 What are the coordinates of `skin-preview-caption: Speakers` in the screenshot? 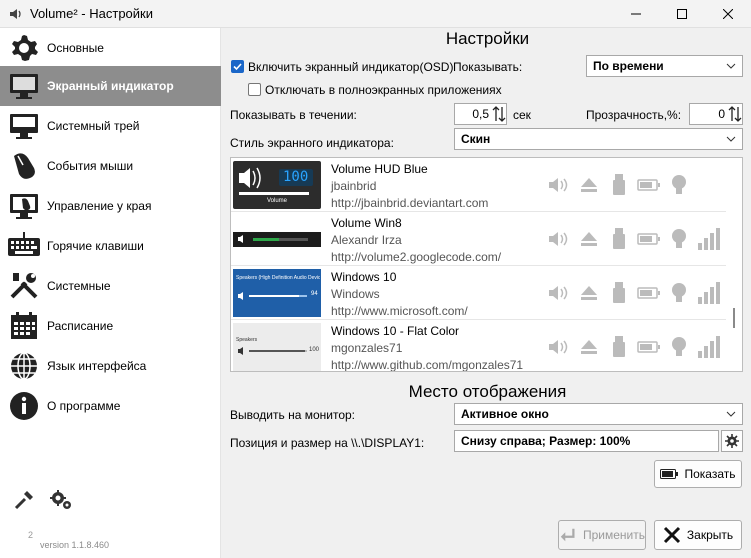 It's located at (247, 340).